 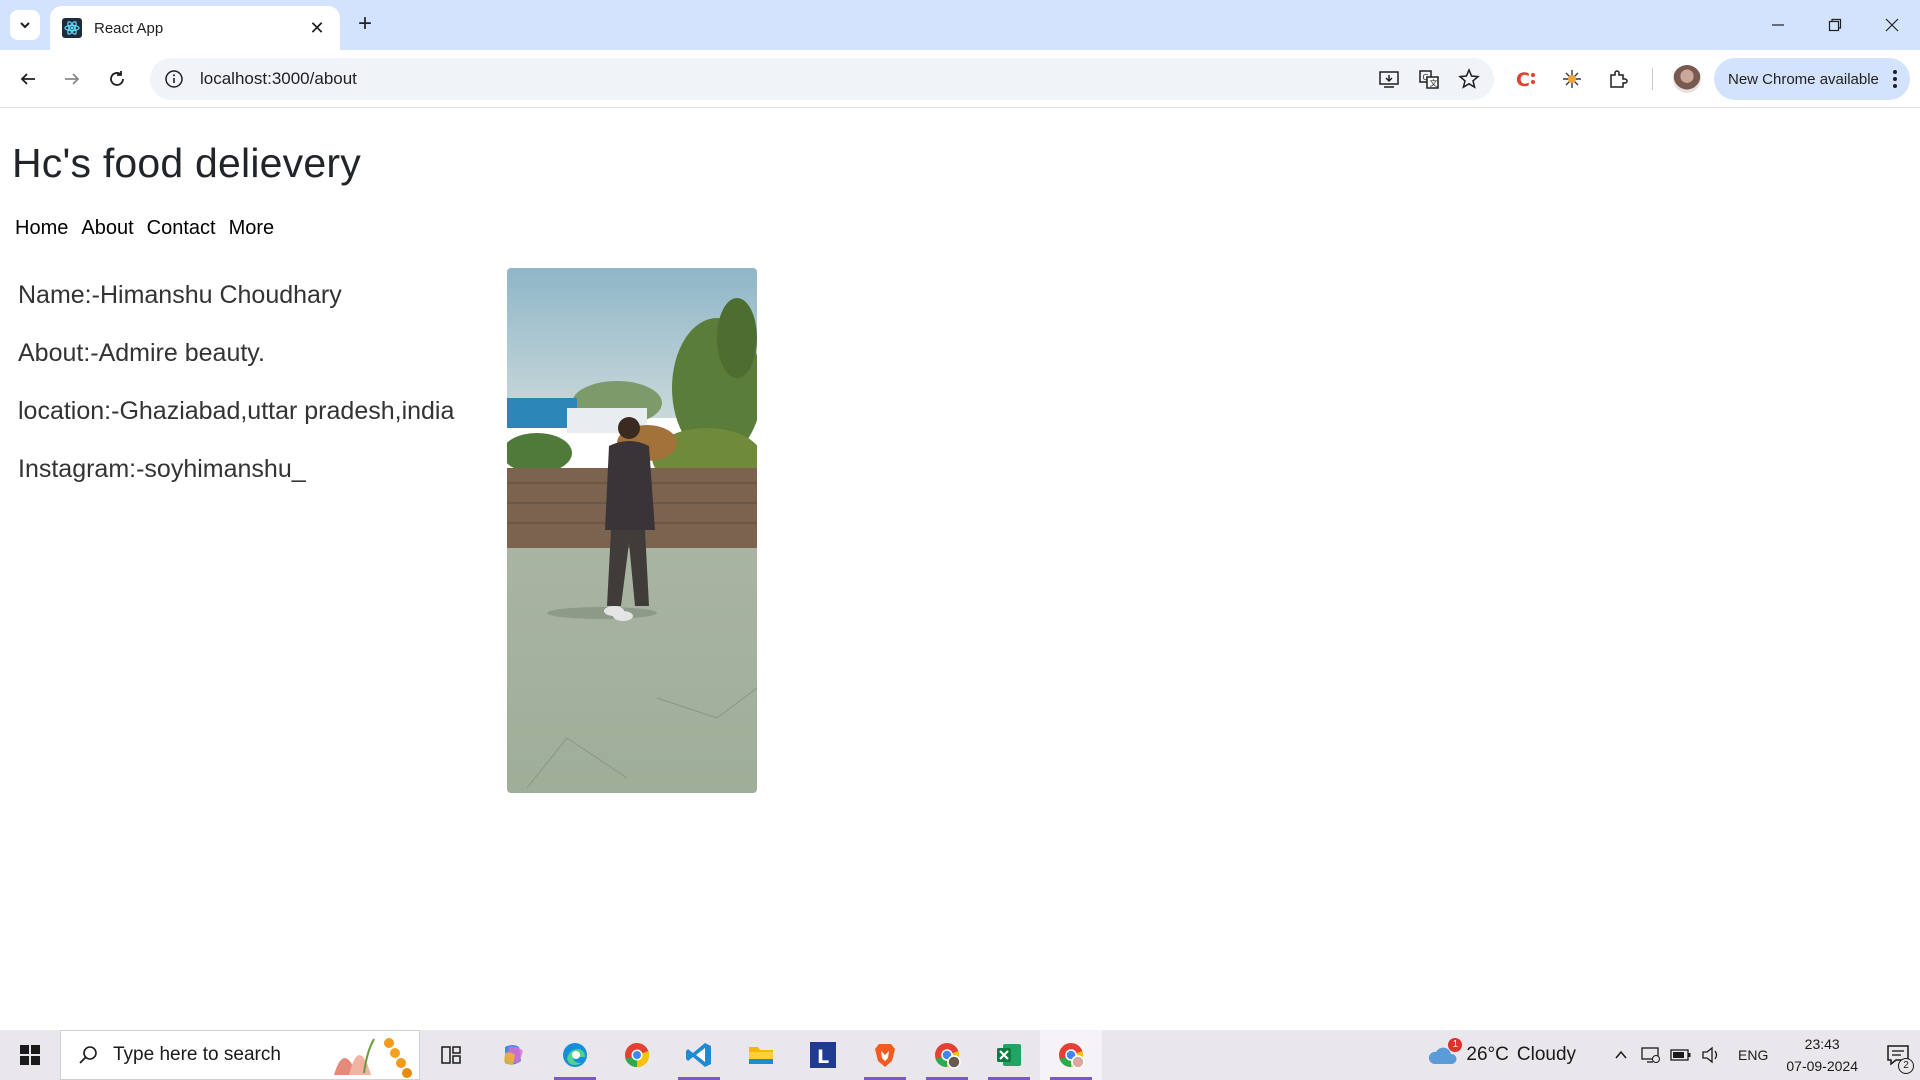 What do you see at coordinates (1803, 79) in the screenshot?
I see `update-label: New Chrome available` at bounding box center [1803, 79].